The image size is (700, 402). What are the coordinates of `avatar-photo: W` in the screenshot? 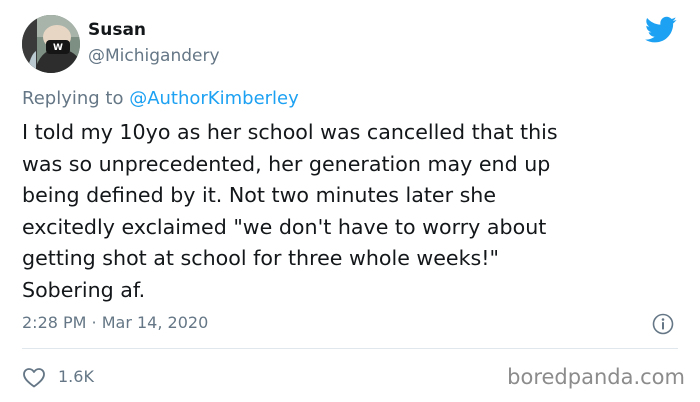 It's located at (51, 44).